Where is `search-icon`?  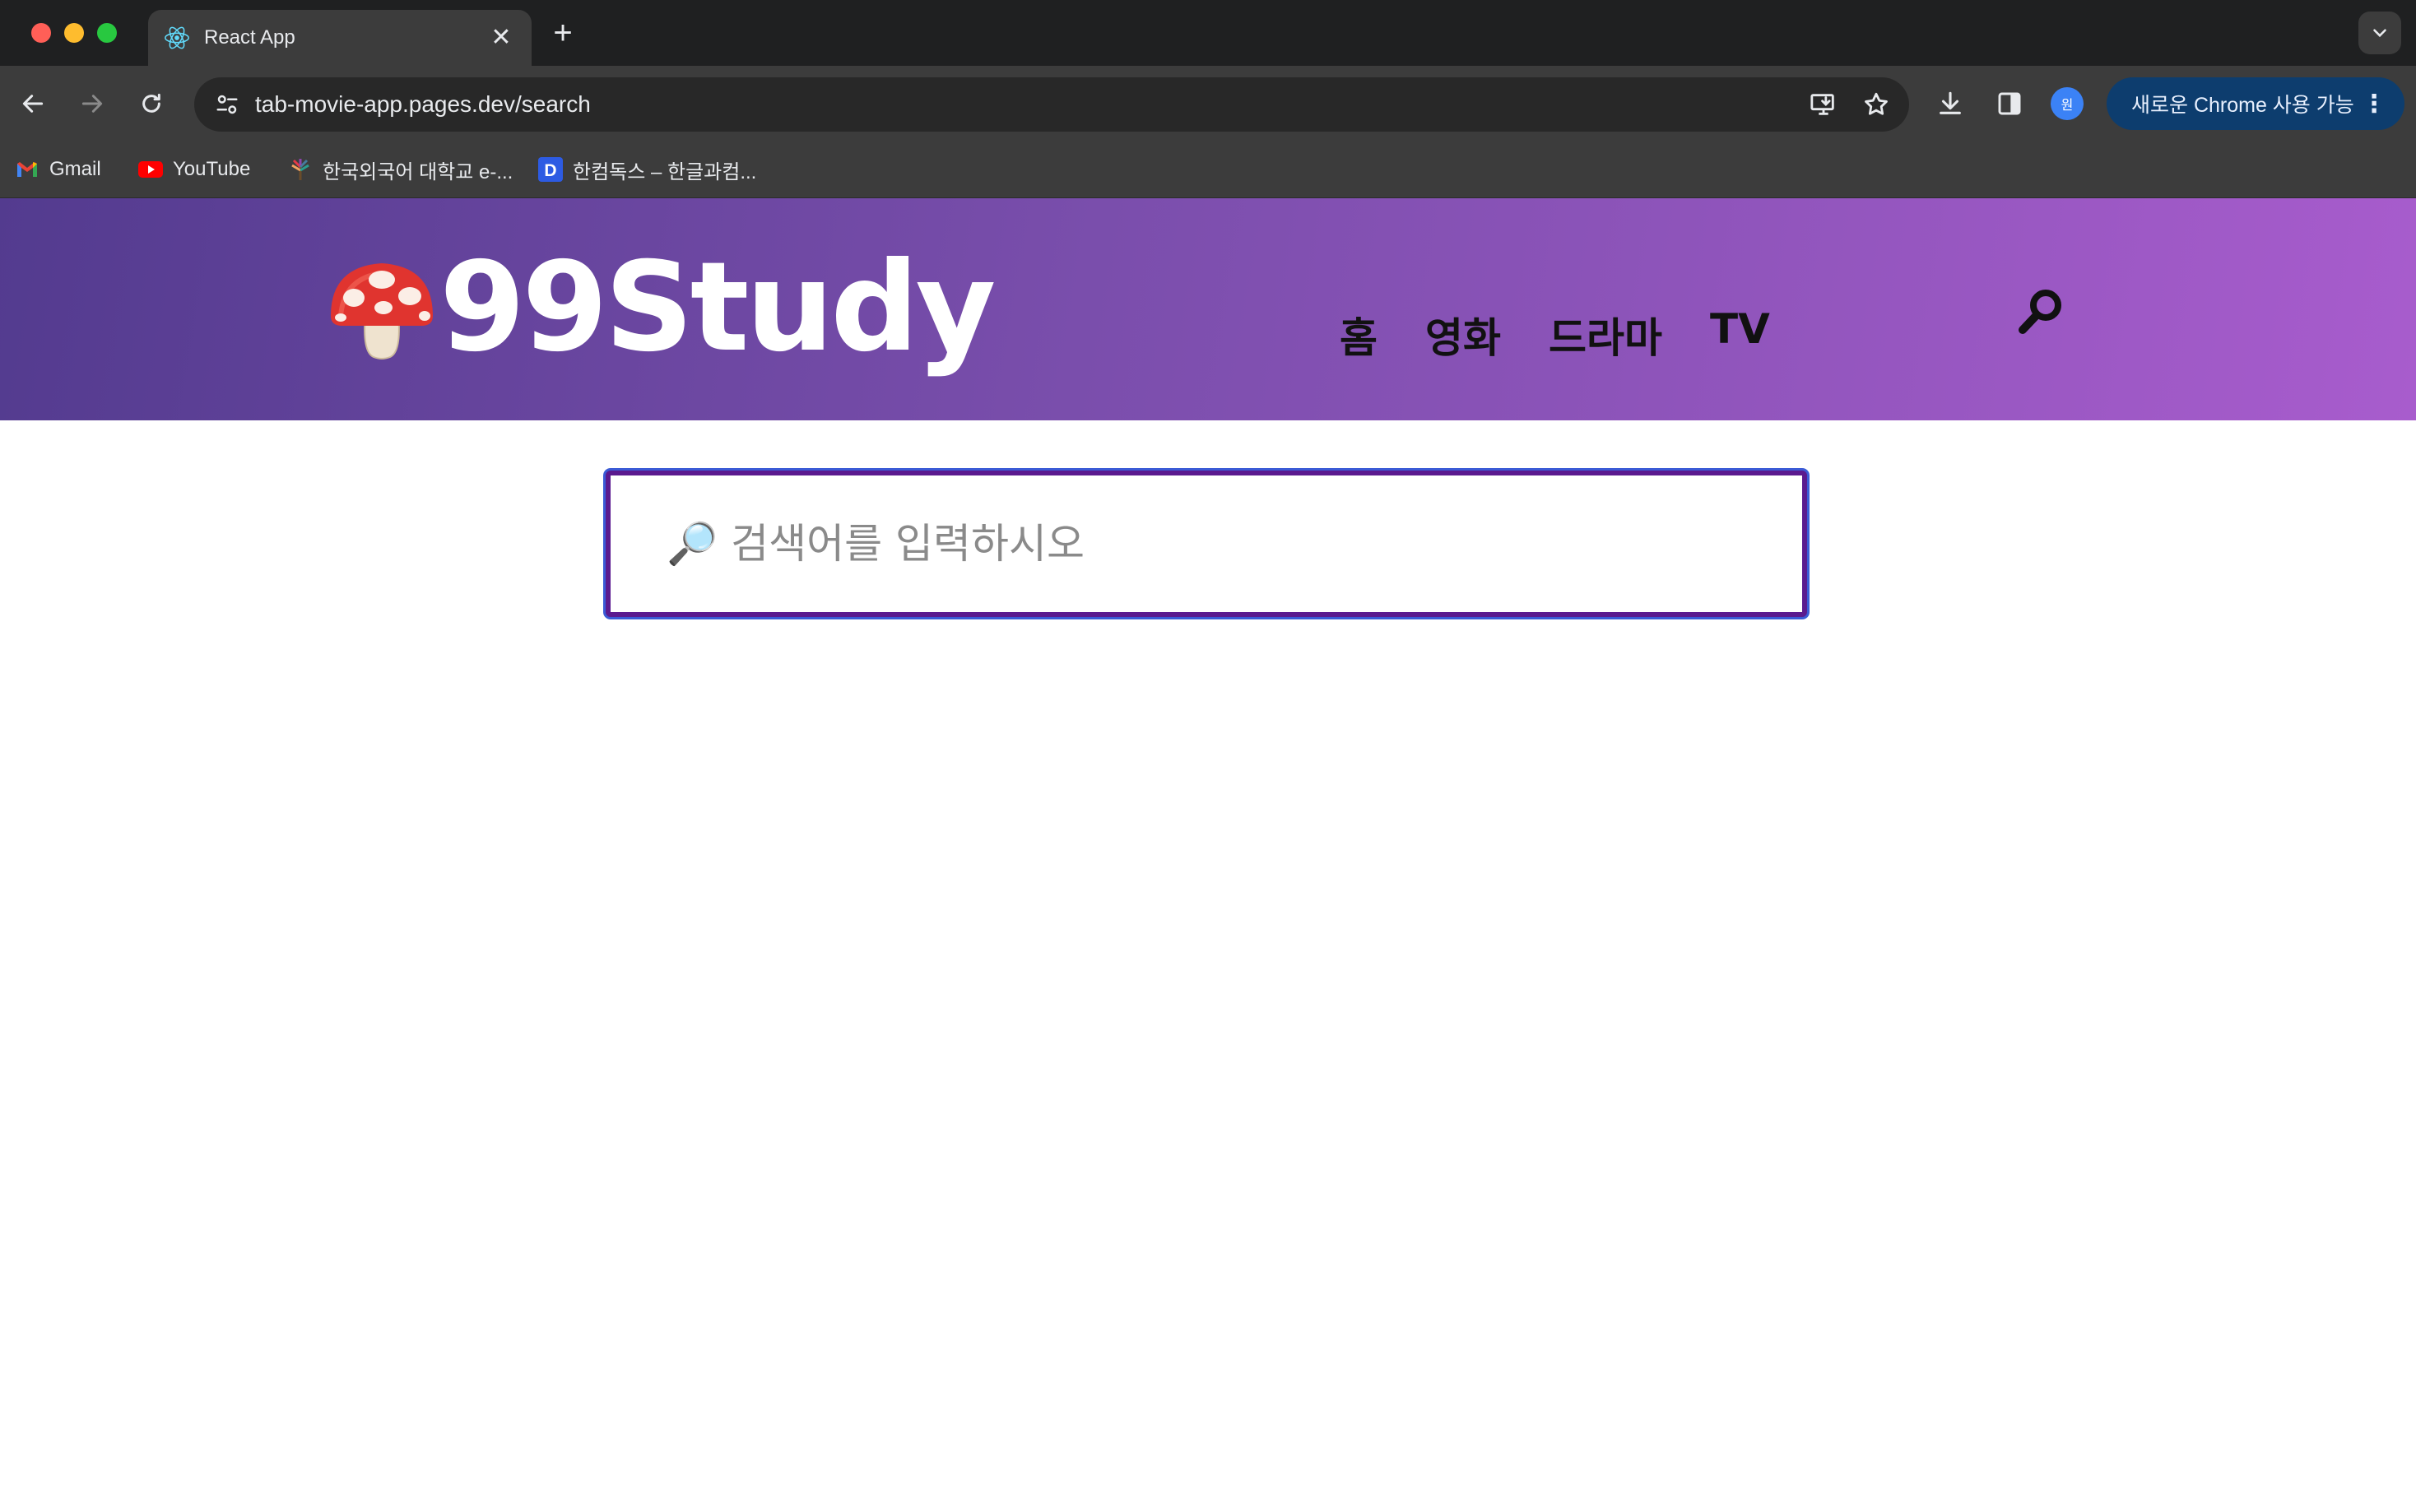 search-icon is located at coordinates (2041, 311).